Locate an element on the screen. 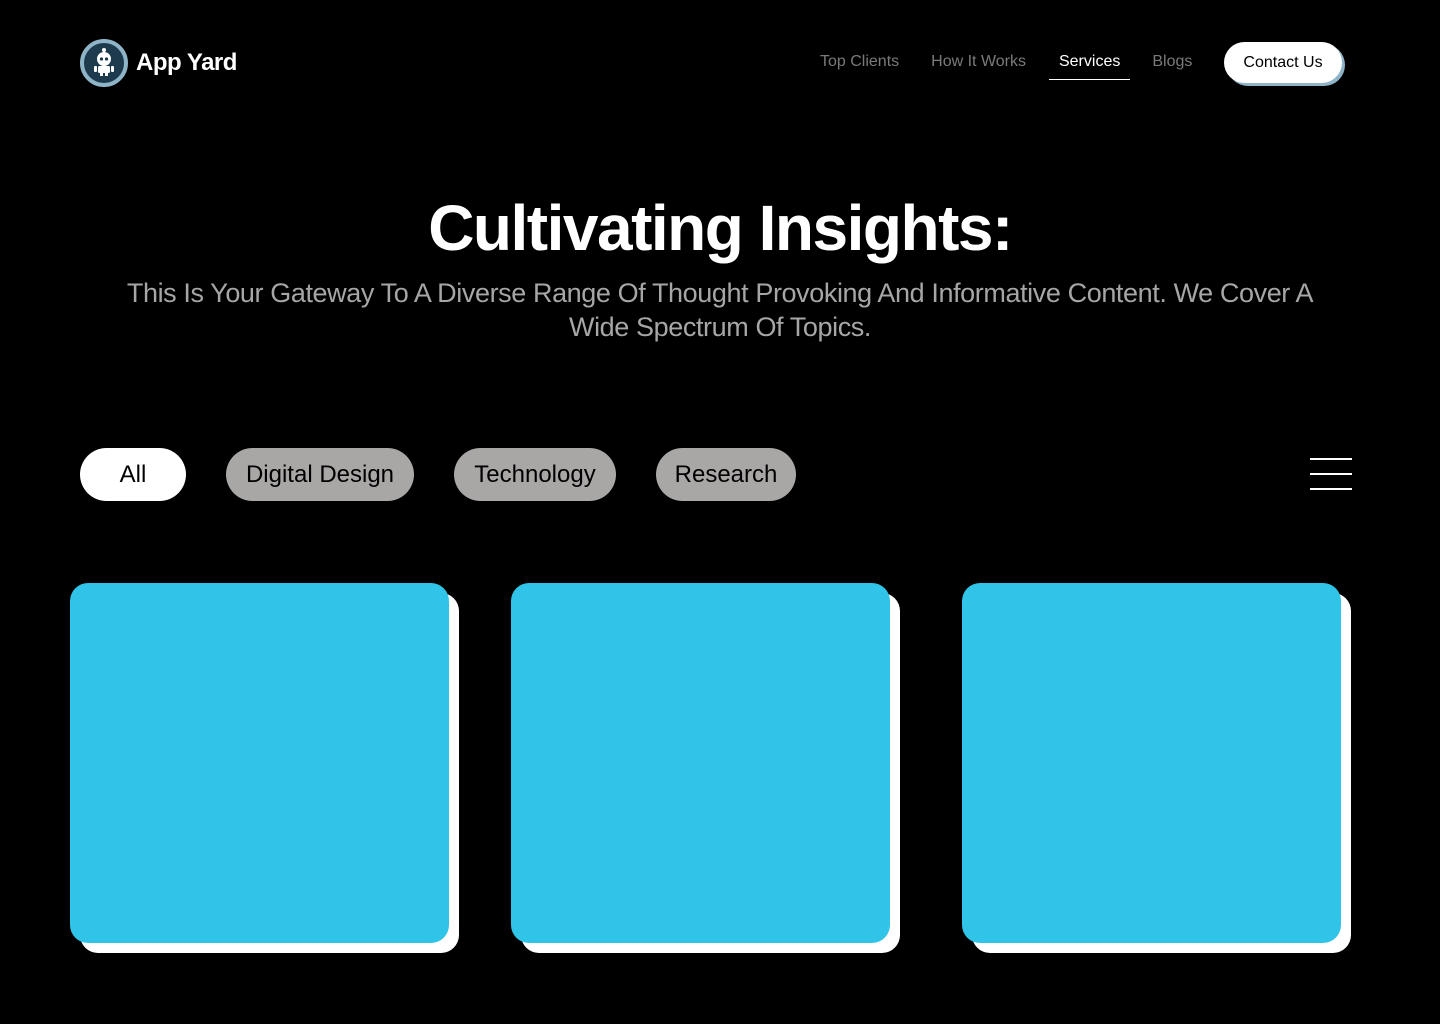 This screenshot has width=1440, height=1024. filter-research: Research is located at coordinates (726, 474).